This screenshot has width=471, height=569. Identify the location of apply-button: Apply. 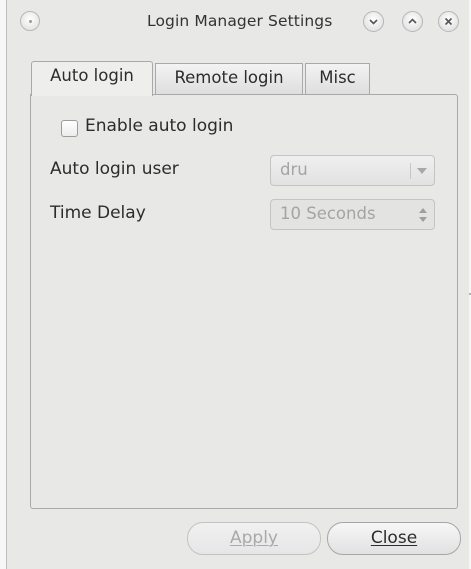
(254, 538).